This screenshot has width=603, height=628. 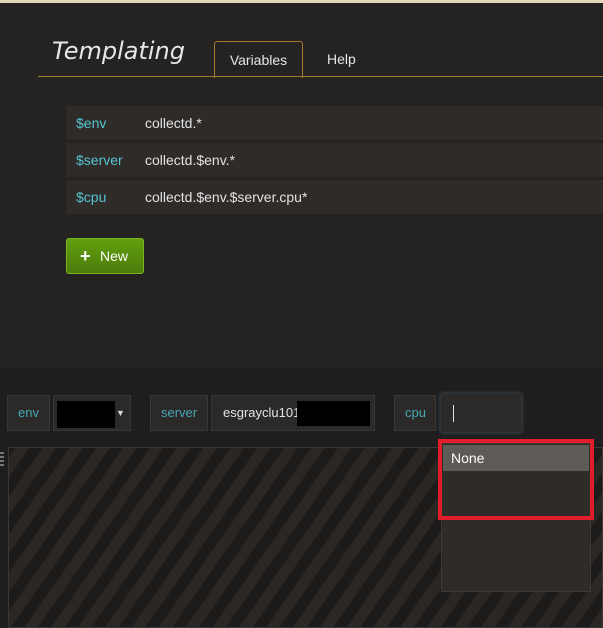 I want to click on variable-query: collectd.*, so click(x=173, y=123).